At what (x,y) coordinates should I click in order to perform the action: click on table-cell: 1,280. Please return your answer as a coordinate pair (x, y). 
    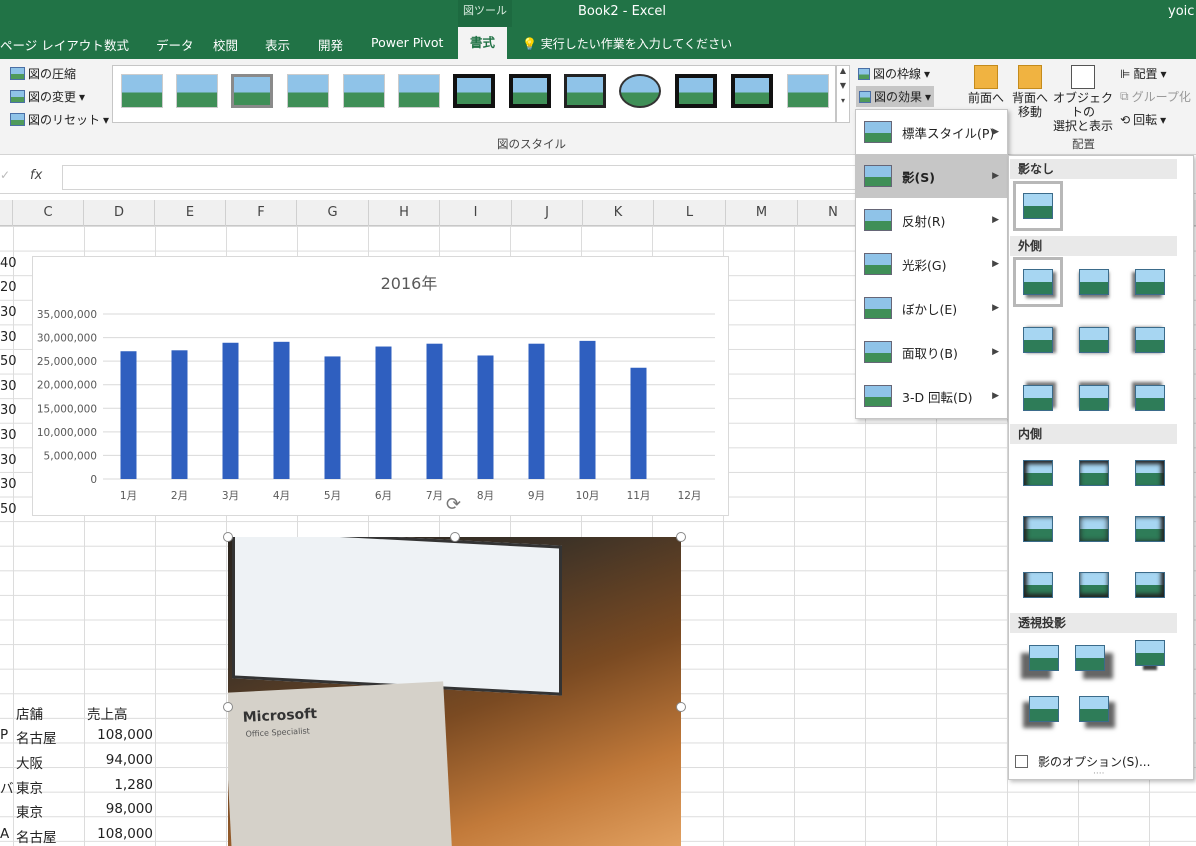
    Looking at the image, I should click on (120, 785).